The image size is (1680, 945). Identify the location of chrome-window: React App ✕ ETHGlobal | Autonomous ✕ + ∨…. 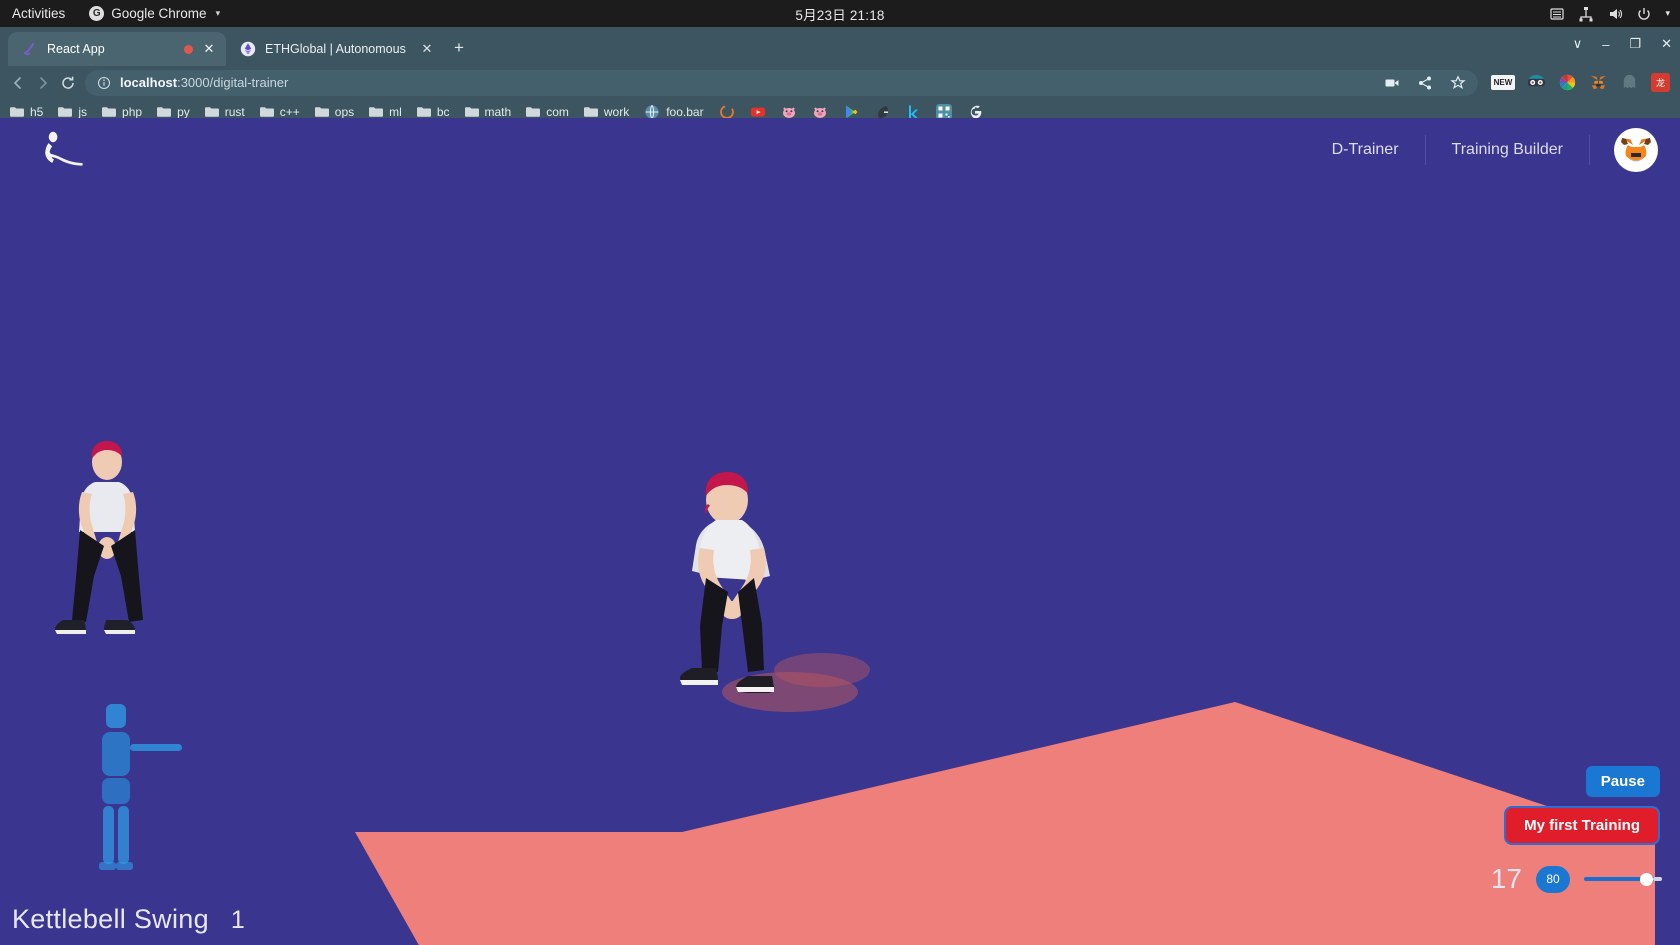
(840, 75).